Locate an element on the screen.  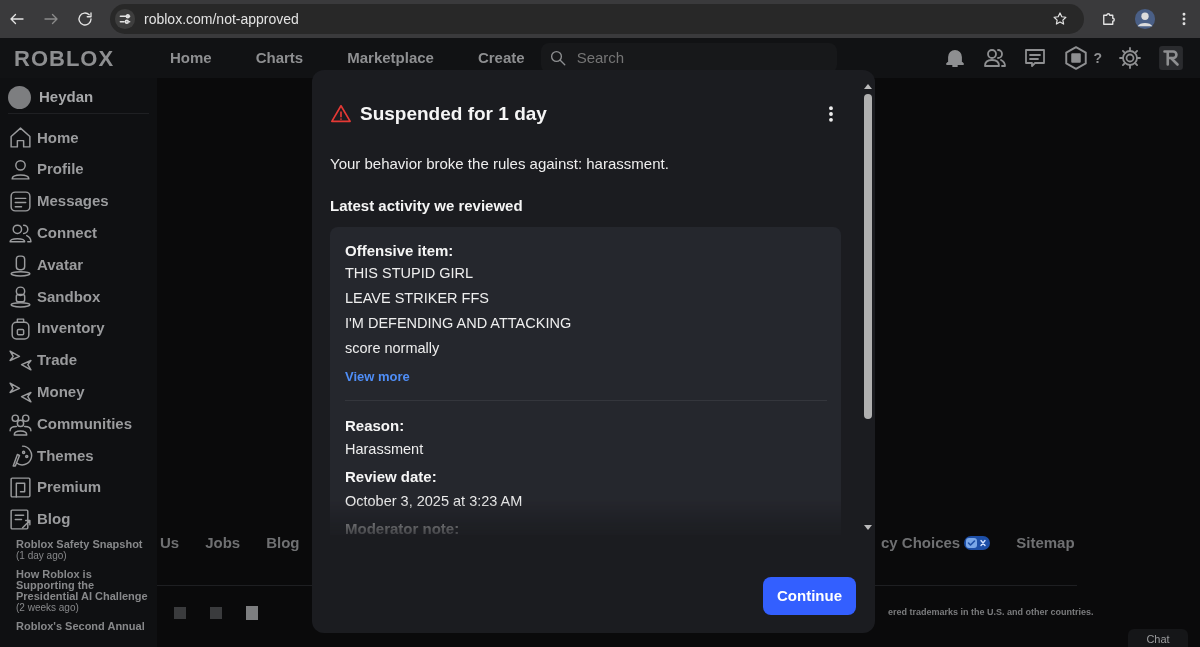
user-avatar is located at coordinates (19, 97).